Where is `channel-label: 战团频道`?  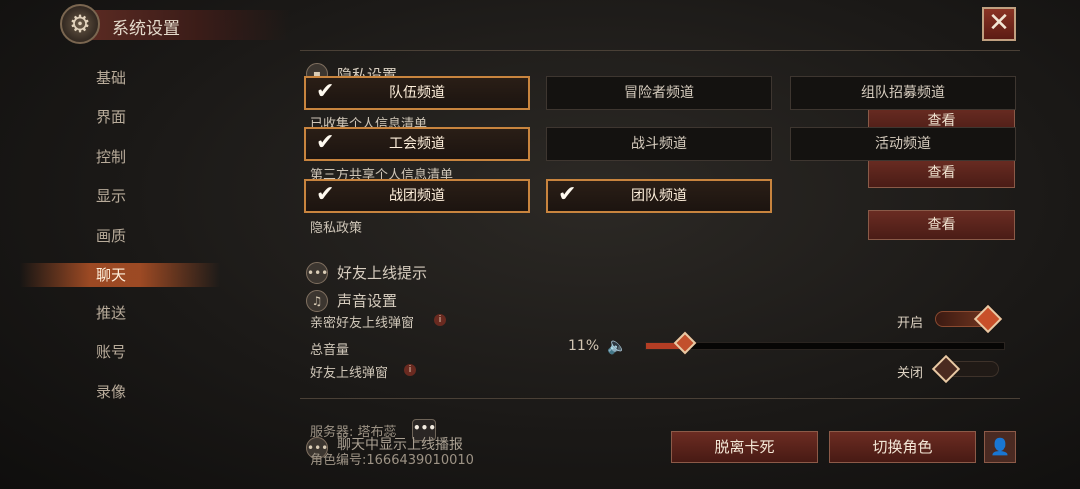 channel-label: 战团频道 is located at coordinates (417, 196).